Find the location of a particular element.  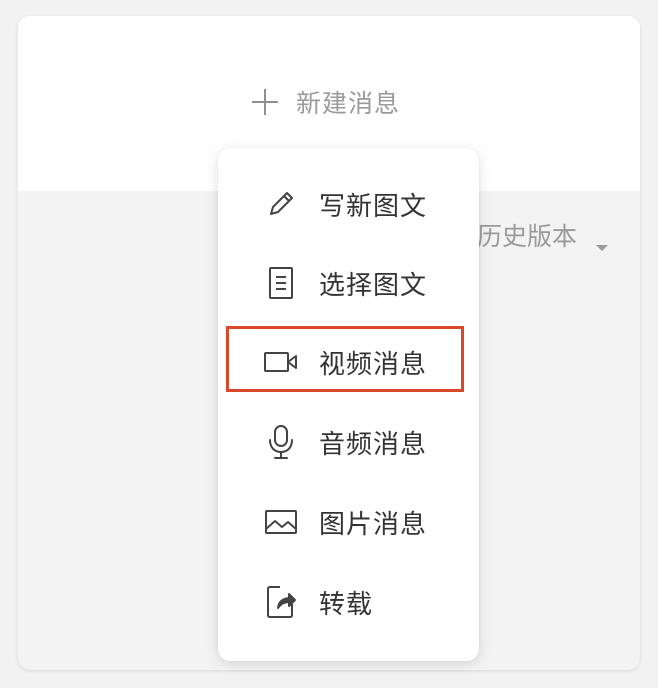

menu-item-audio-message: 音频消息 is located at coordinates (348, 442).